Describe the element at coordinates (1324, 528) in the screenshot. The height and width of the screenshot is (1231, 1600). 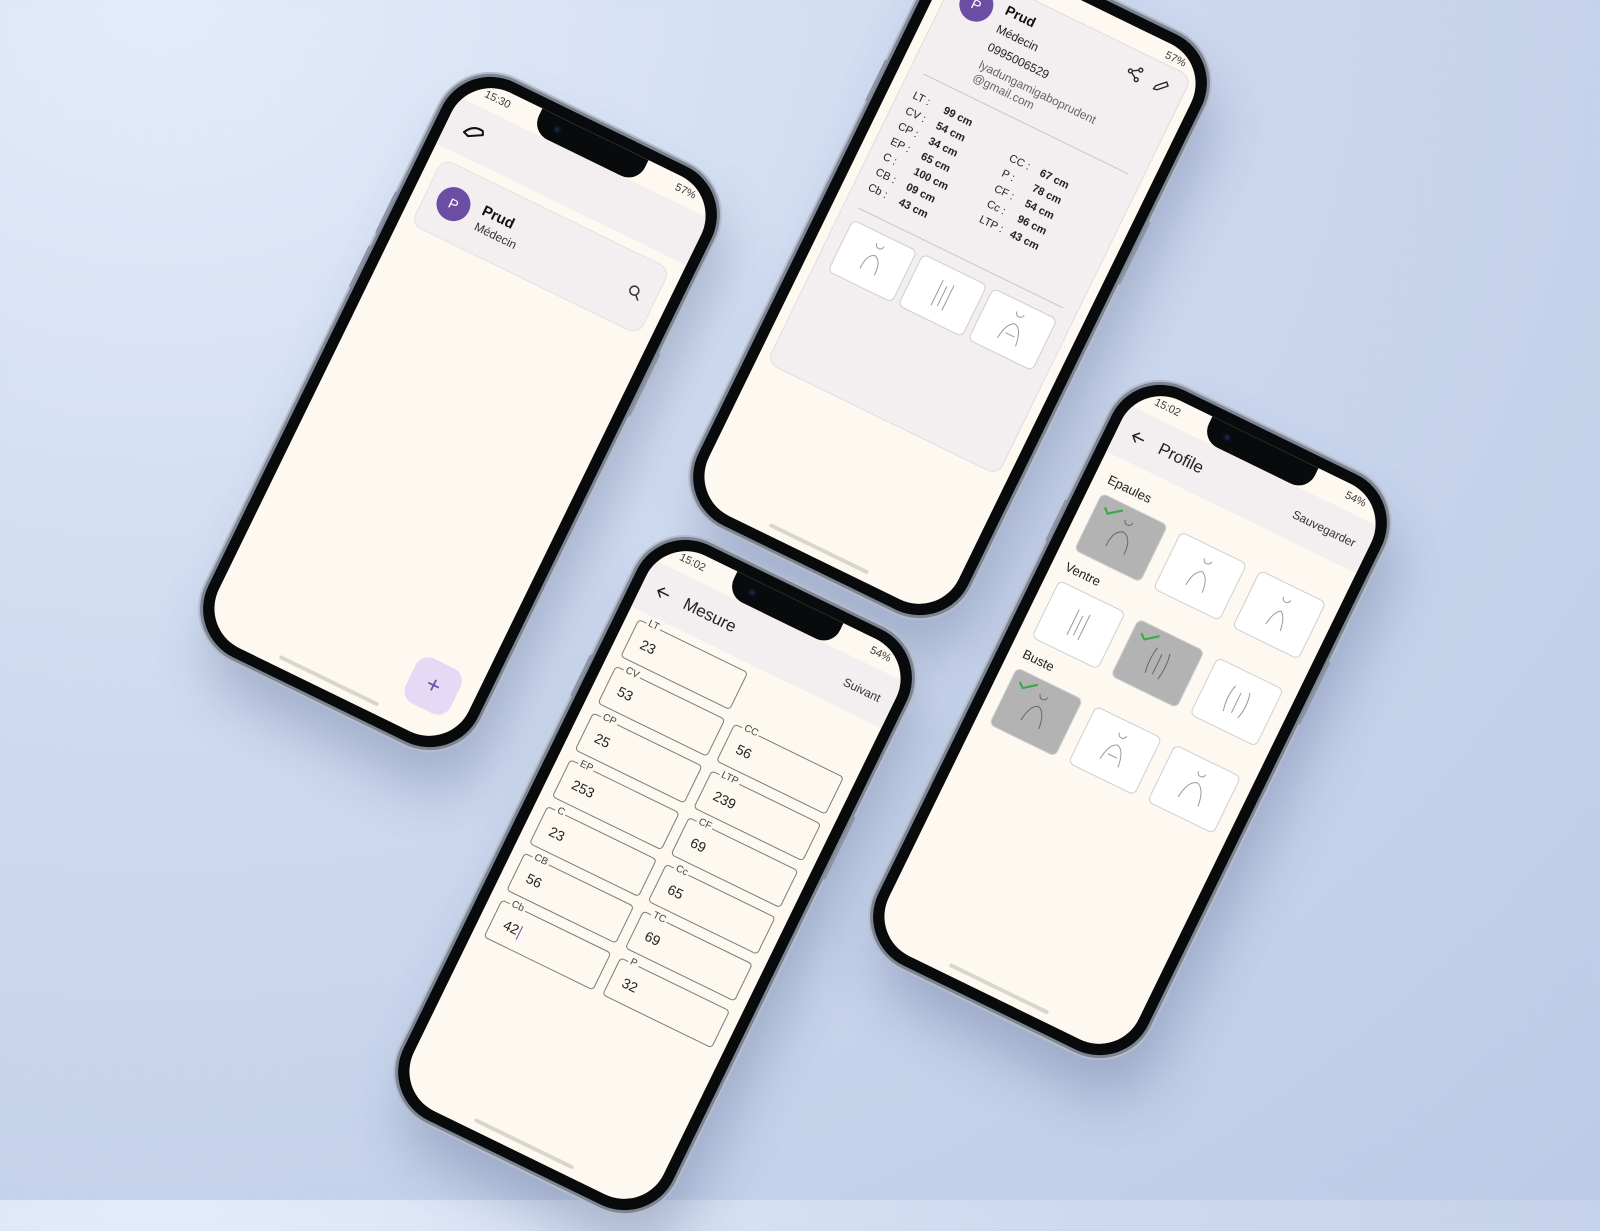
I see `save-button: Sauvegarder` at that location.